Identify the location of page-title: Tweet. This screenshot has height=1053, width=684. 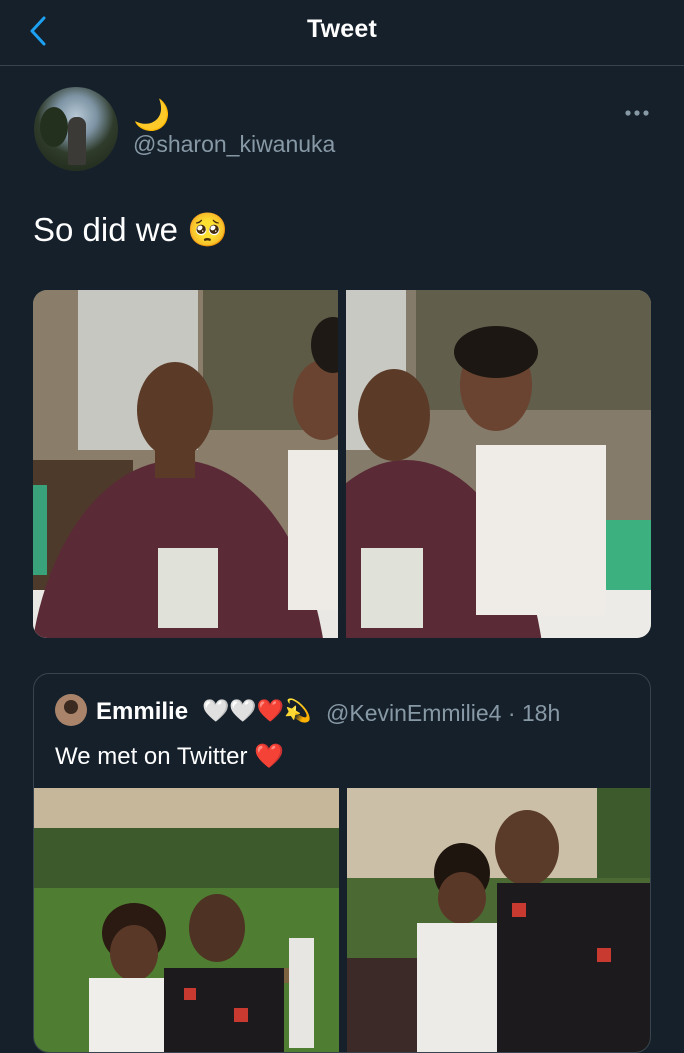
(342, 29).